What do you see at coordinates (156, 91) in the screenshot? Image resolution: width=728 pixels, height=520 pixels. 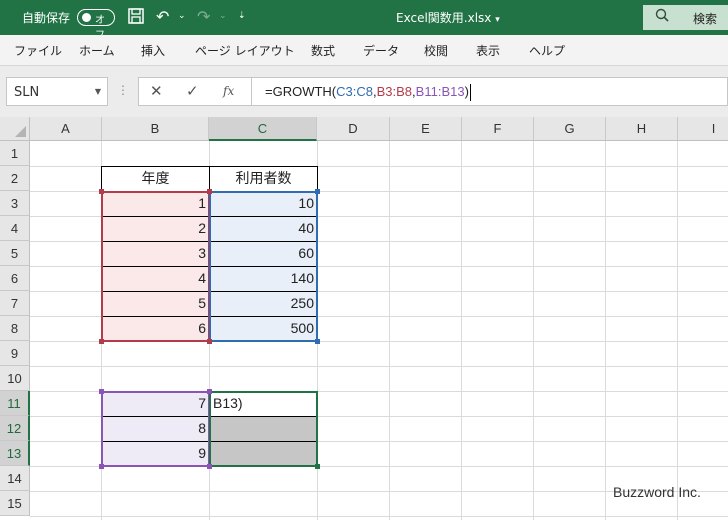 I see `cancel-icon: ✕` at bounding box center [156, 91].